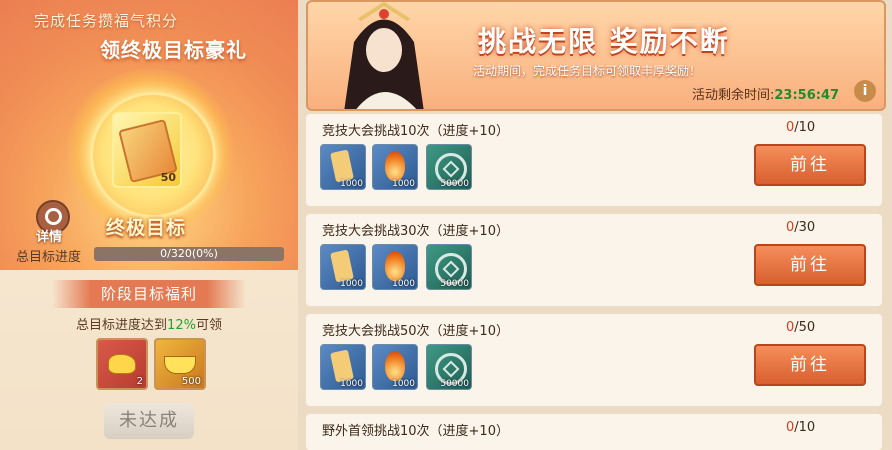 Image resolution: width=892 pixels, height=450 pixels. I want to click on progress-text: 0/320(0%), so click(189, 253).